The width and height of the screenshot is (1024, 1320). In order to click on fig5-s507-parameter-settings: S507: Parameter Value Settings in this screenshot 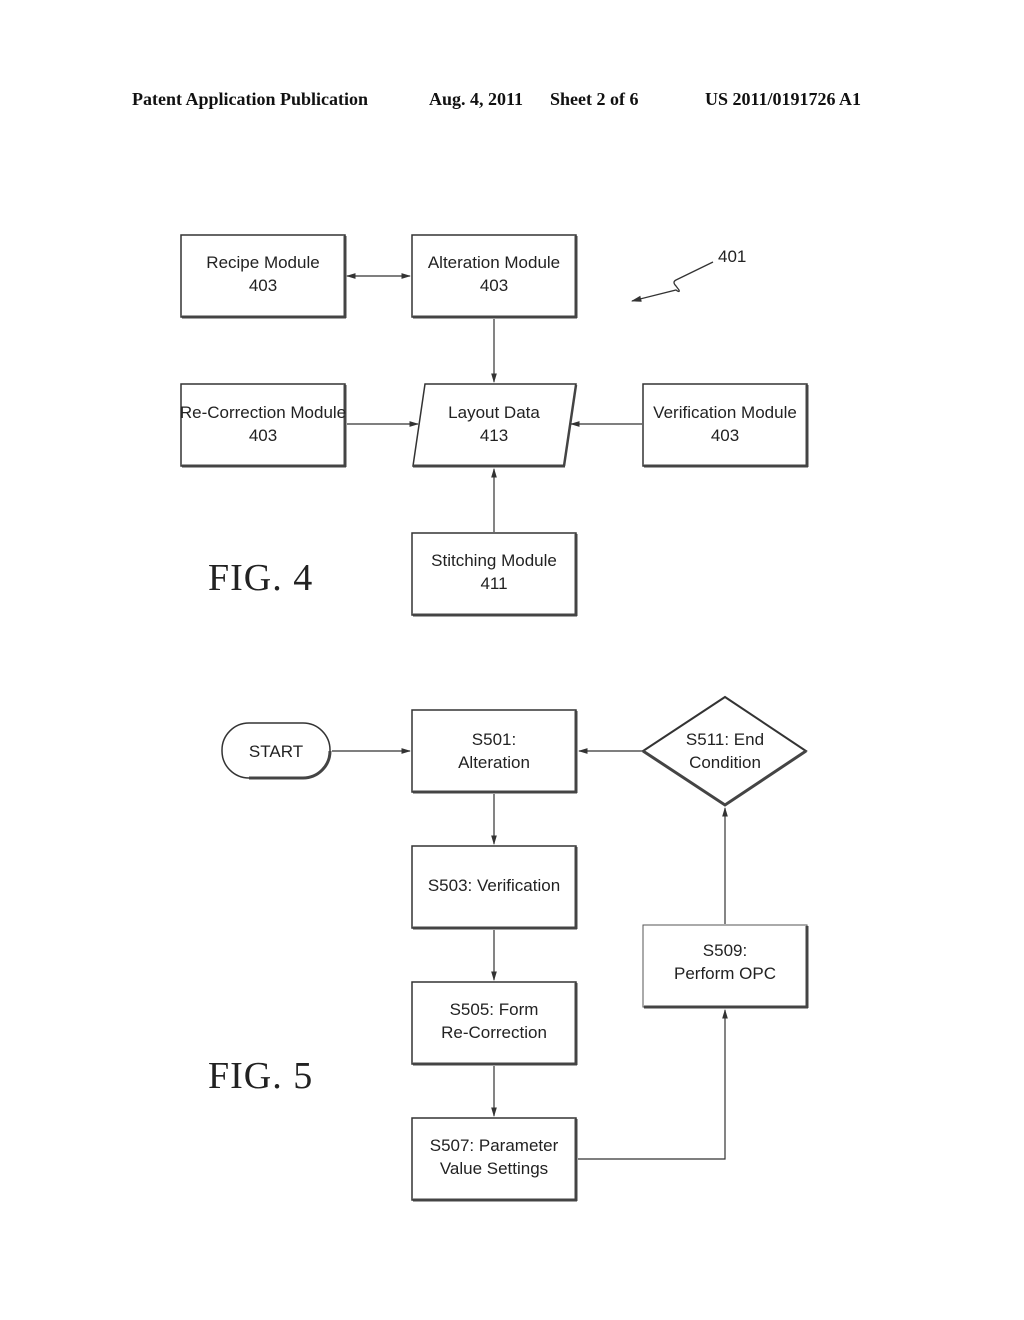, I will do `click(494, 1159)`.